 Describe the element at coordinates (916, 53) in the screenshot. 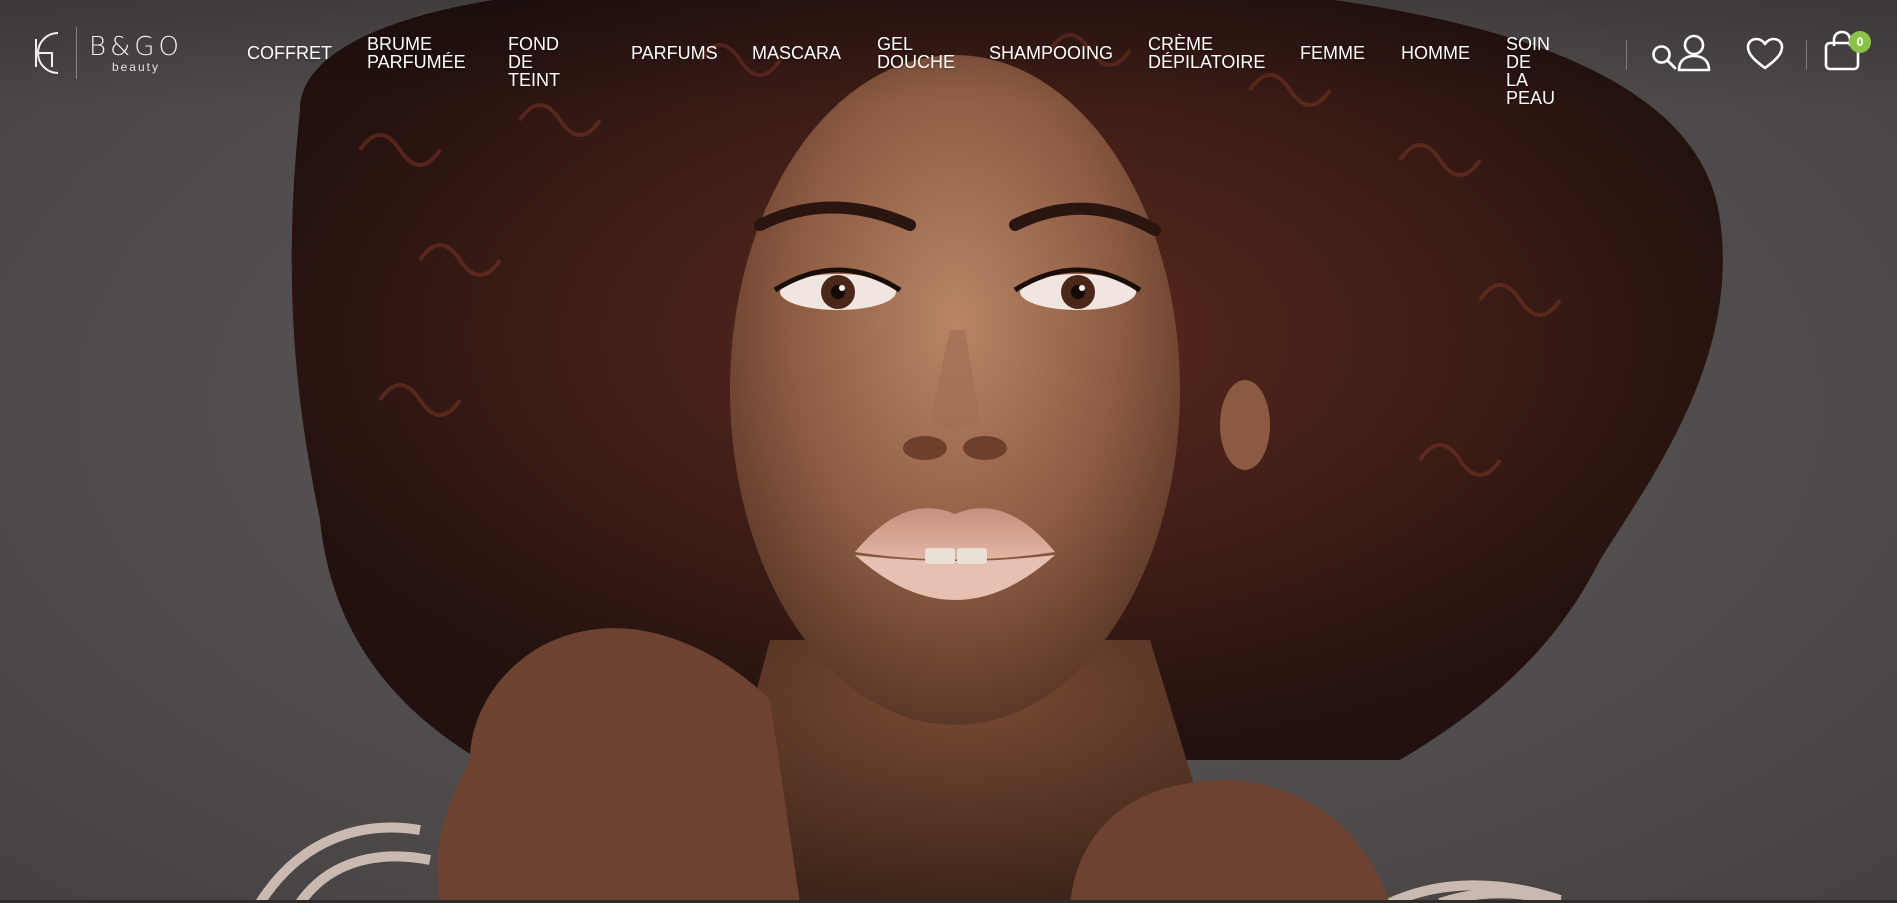

I see `nav-item-gel-douche: GEL DOUCHE` at that location.